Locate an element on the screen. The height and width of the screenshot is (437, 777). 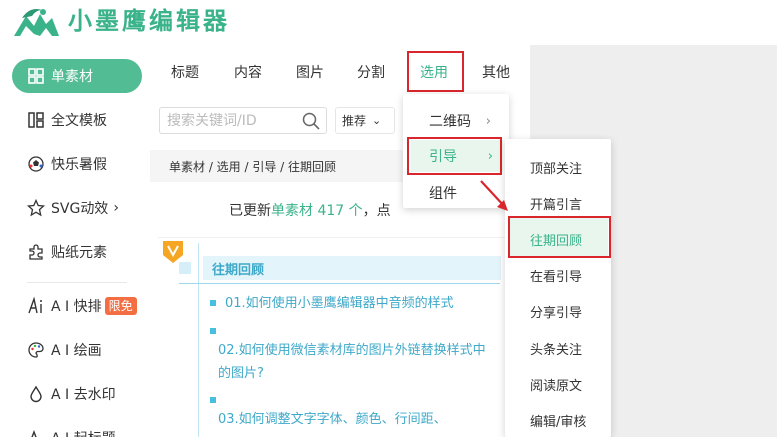
sidebar-divider is located at coordinates (77, 282).